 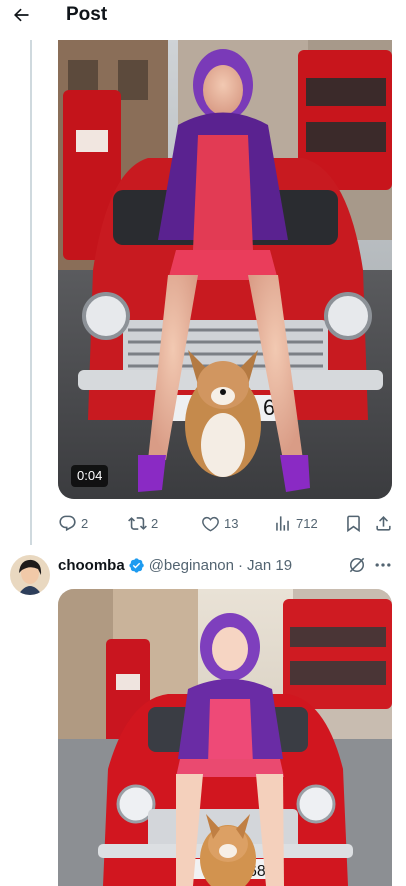 I want to click on arrow-left-icon, so click(x=21, y=15).